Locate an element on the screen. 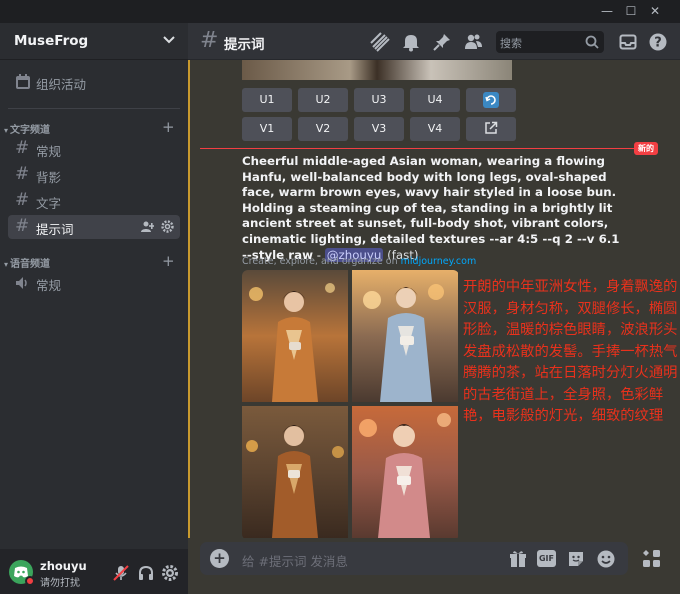 This screenshot has width=680, height=594. chevron-down-icon is located at coordinates (169, 40).